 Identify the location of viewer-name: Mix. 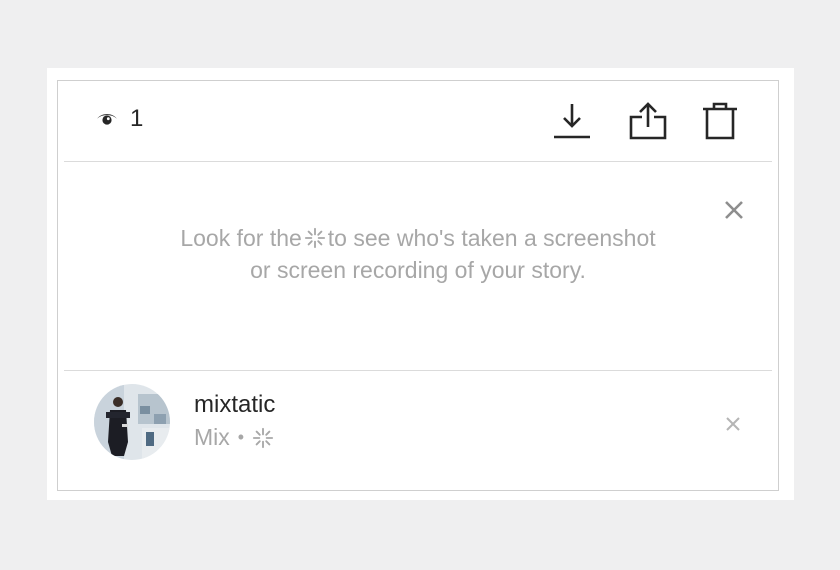
(212, 437).